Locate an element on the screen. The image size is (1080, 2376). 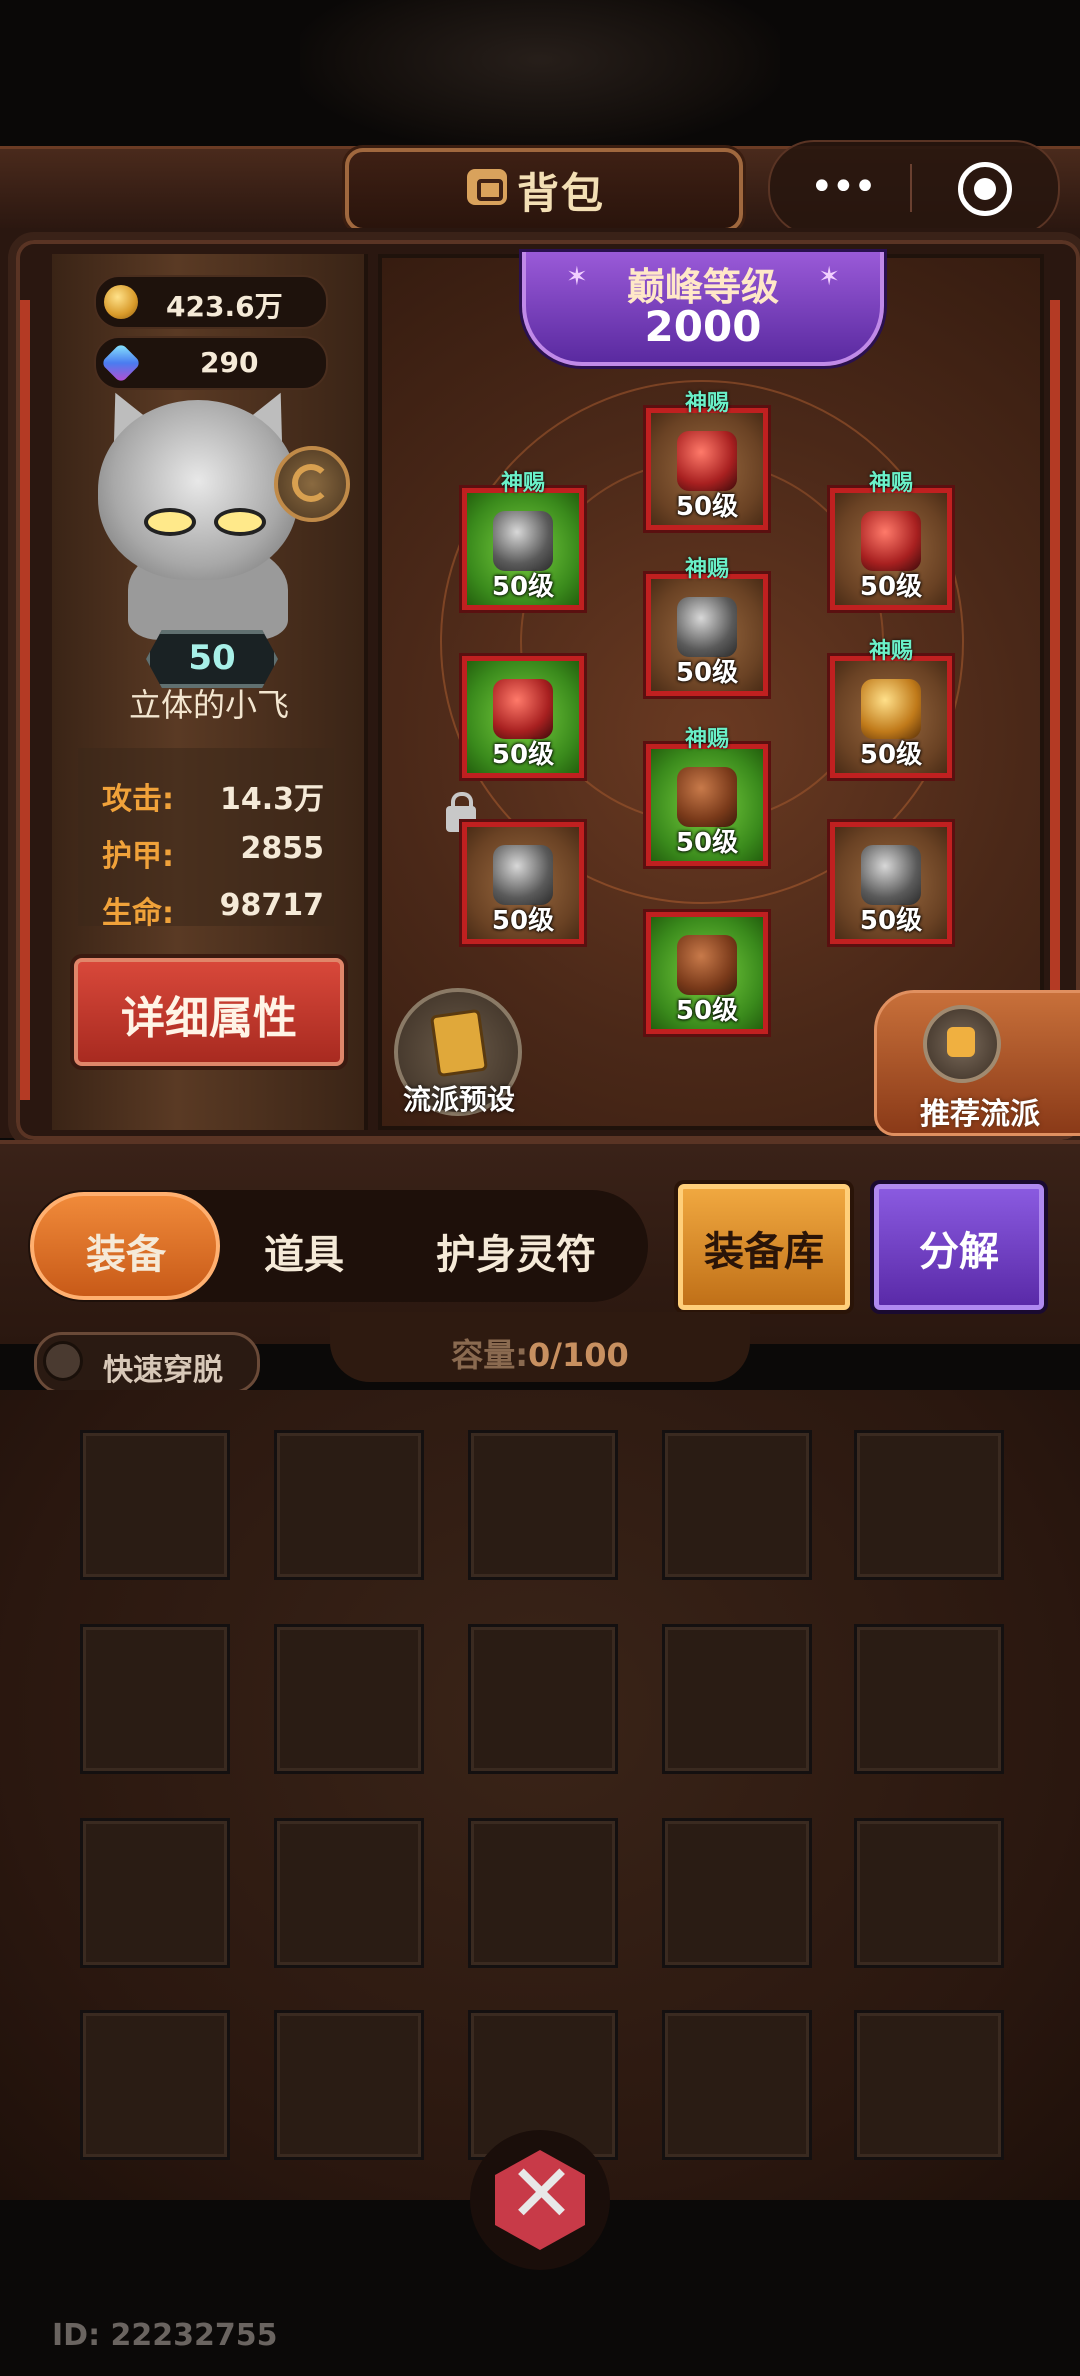
slot-shoulder: 神赐 50级 is located at coordinates (523, 540).